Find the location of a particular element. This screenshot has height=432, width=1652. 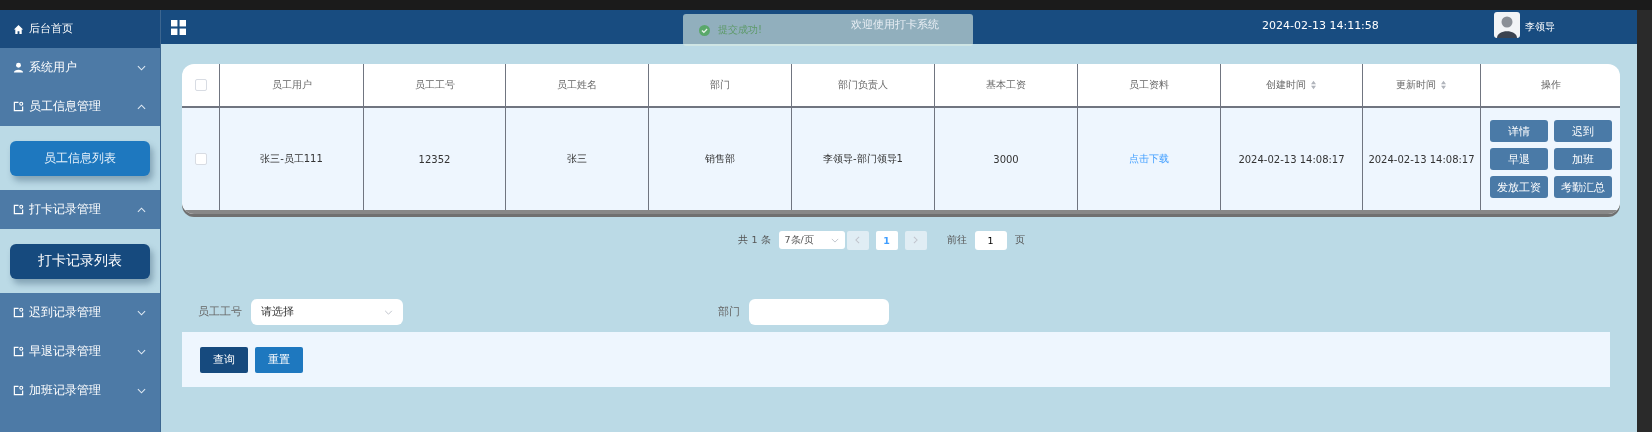

nav-label: 打卡记录管理 is located at coordinates (65, 209).